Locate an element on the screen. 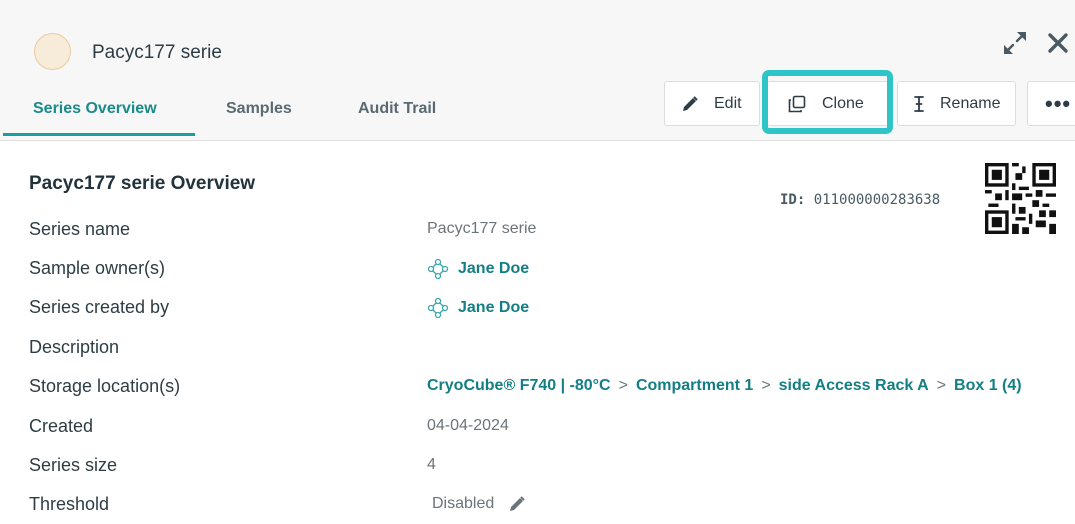 This screenshot has width=1075, height=524. close-icon is located at coordinates (1058, 43).